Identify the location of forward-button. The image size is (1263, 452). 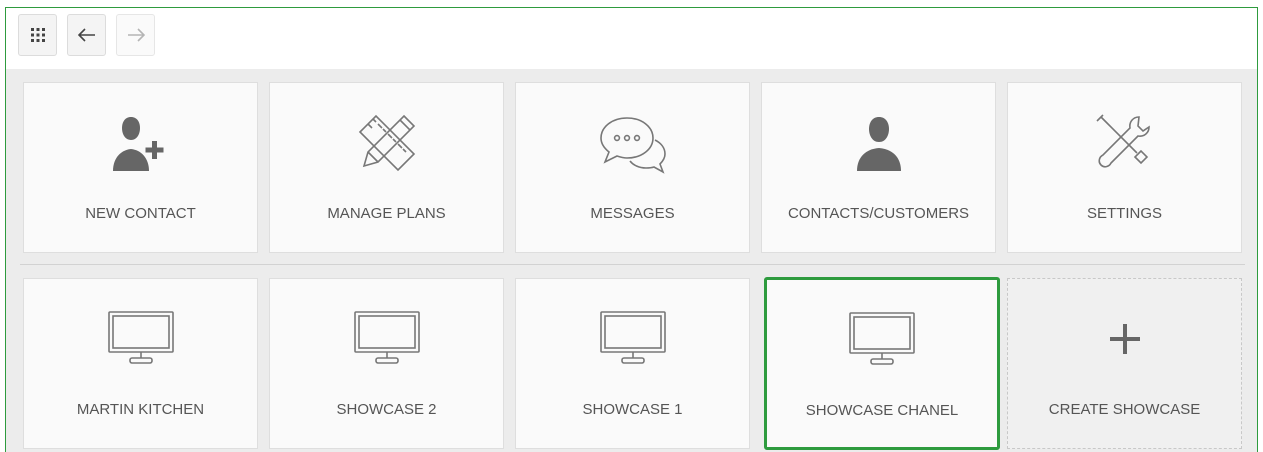
(135, 35).